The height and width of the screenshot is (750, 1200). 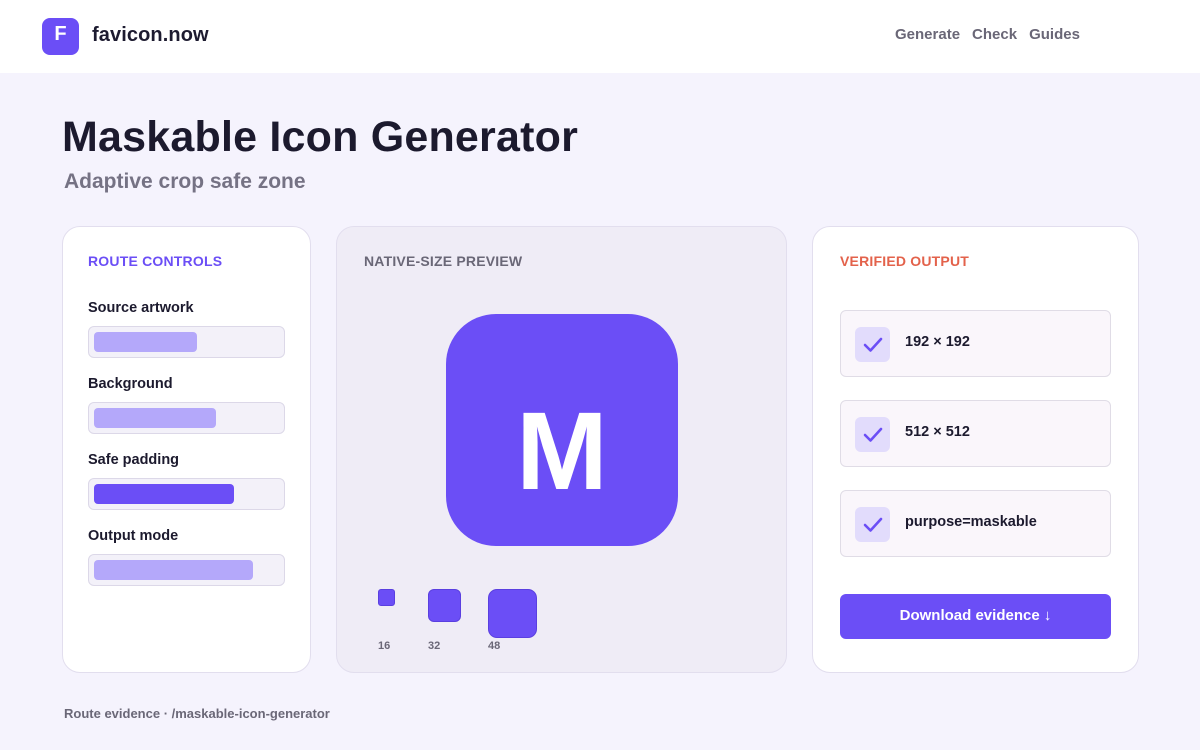 I want to click on route-controls-heading: ROUTE CONTROLS, so click(x=155, y=261).